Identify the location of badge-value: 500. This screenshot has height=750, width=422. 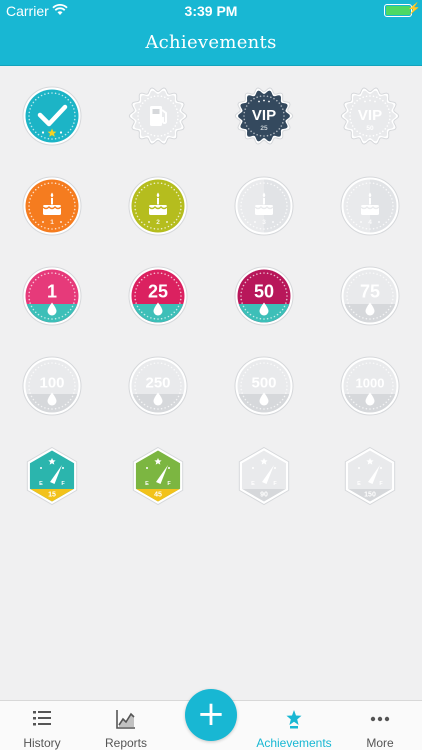
(263, 383).